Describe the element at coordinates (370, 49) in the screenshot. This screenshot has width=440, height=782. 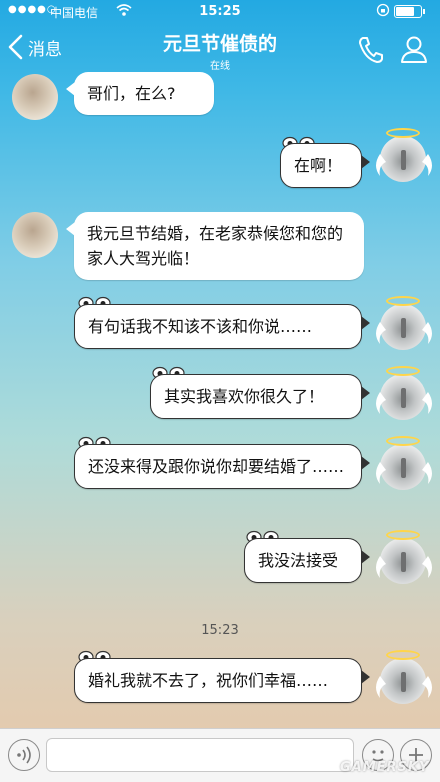
I see `phone-icon` at that location.